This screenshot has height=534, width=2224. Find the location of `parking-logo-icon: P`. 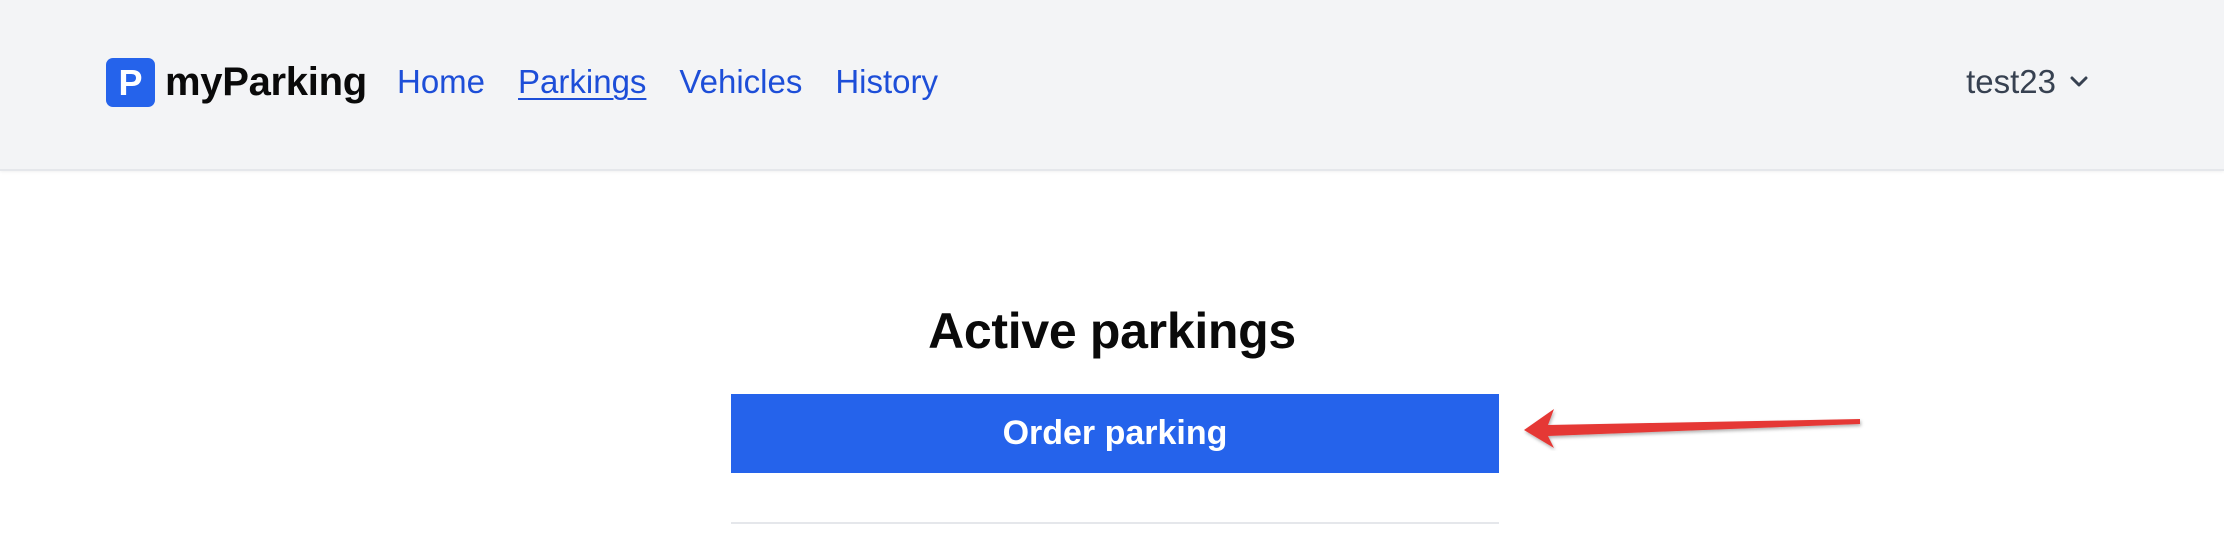

parking-logo-icon: P is located at coordinates (130, 82).